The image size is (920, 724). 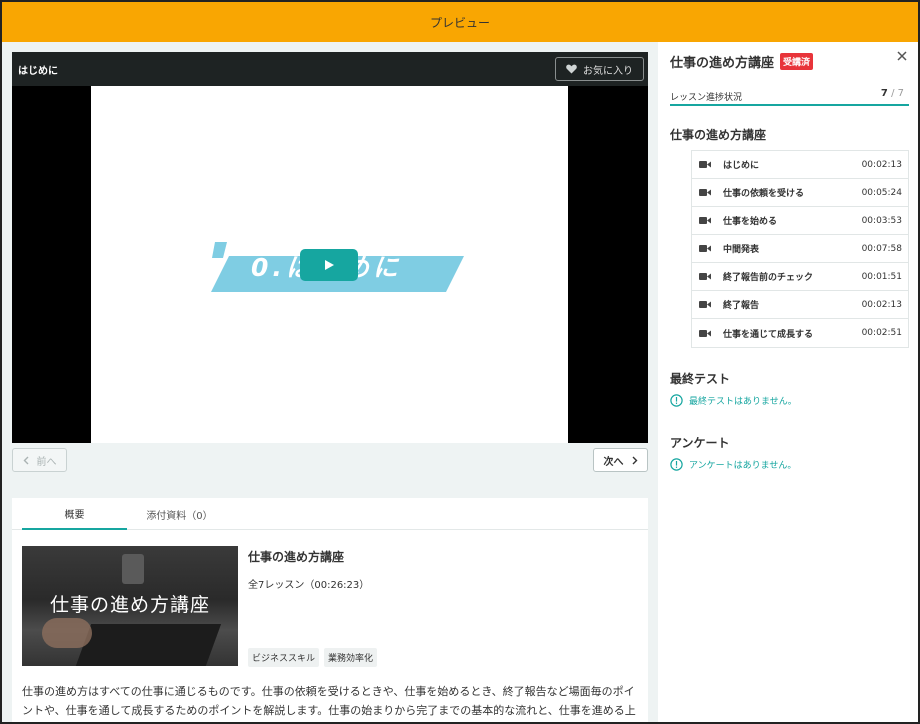 I want to click on thumbnail-hand, so click(x=67, y=633).